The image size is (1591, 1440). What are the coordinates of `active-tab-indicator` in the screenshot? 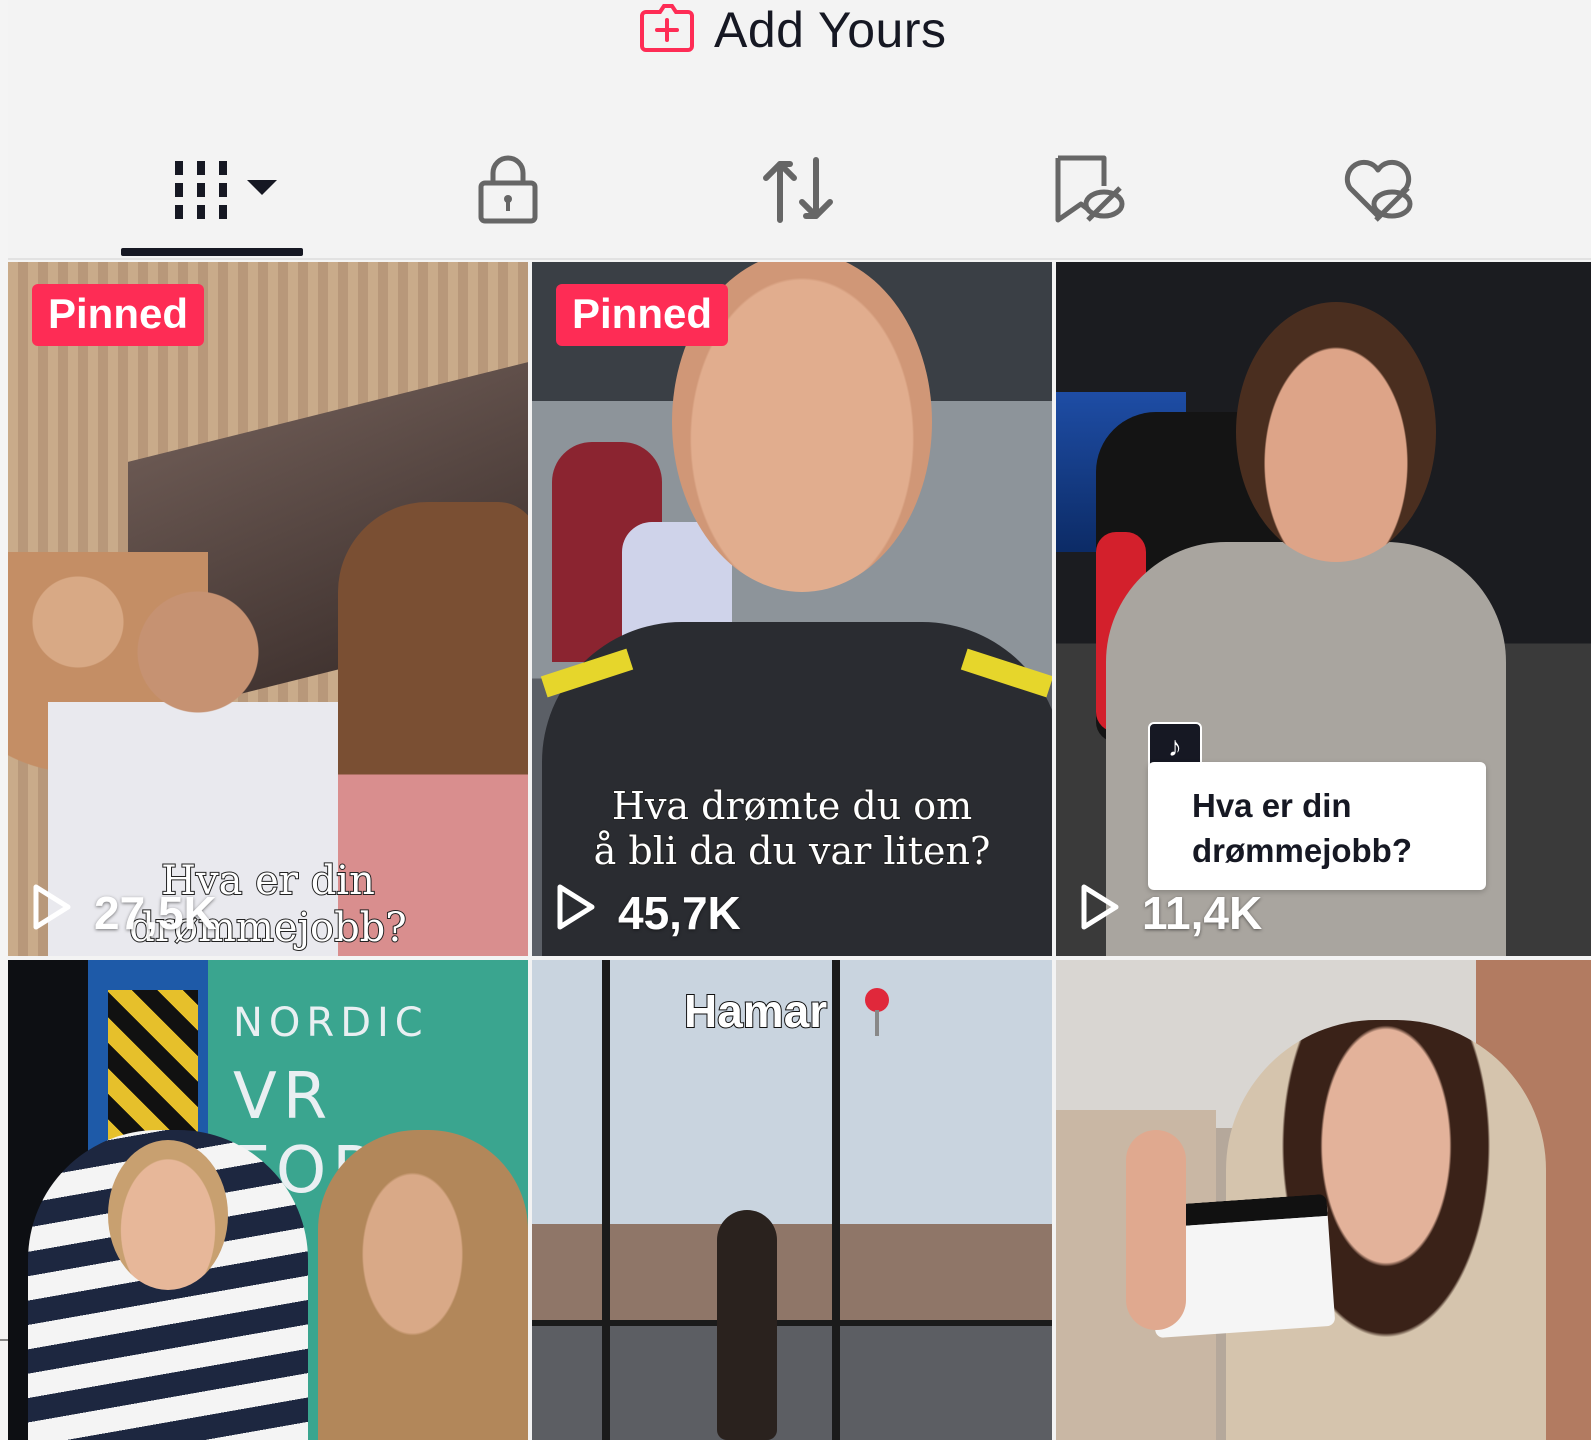 It's located at (212, 252).